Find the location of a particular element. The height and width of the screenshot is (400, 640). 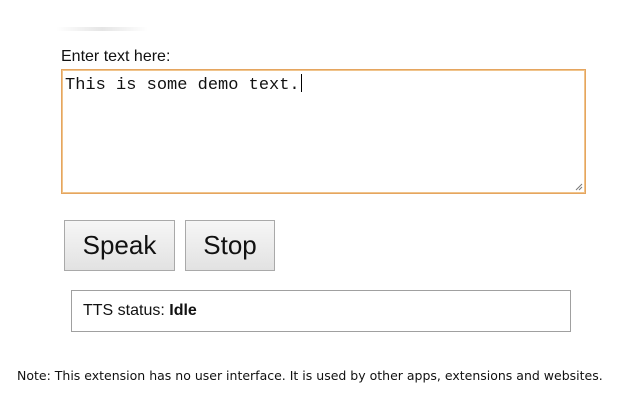

speak-button: Speak is located at coordinates (119, 245).